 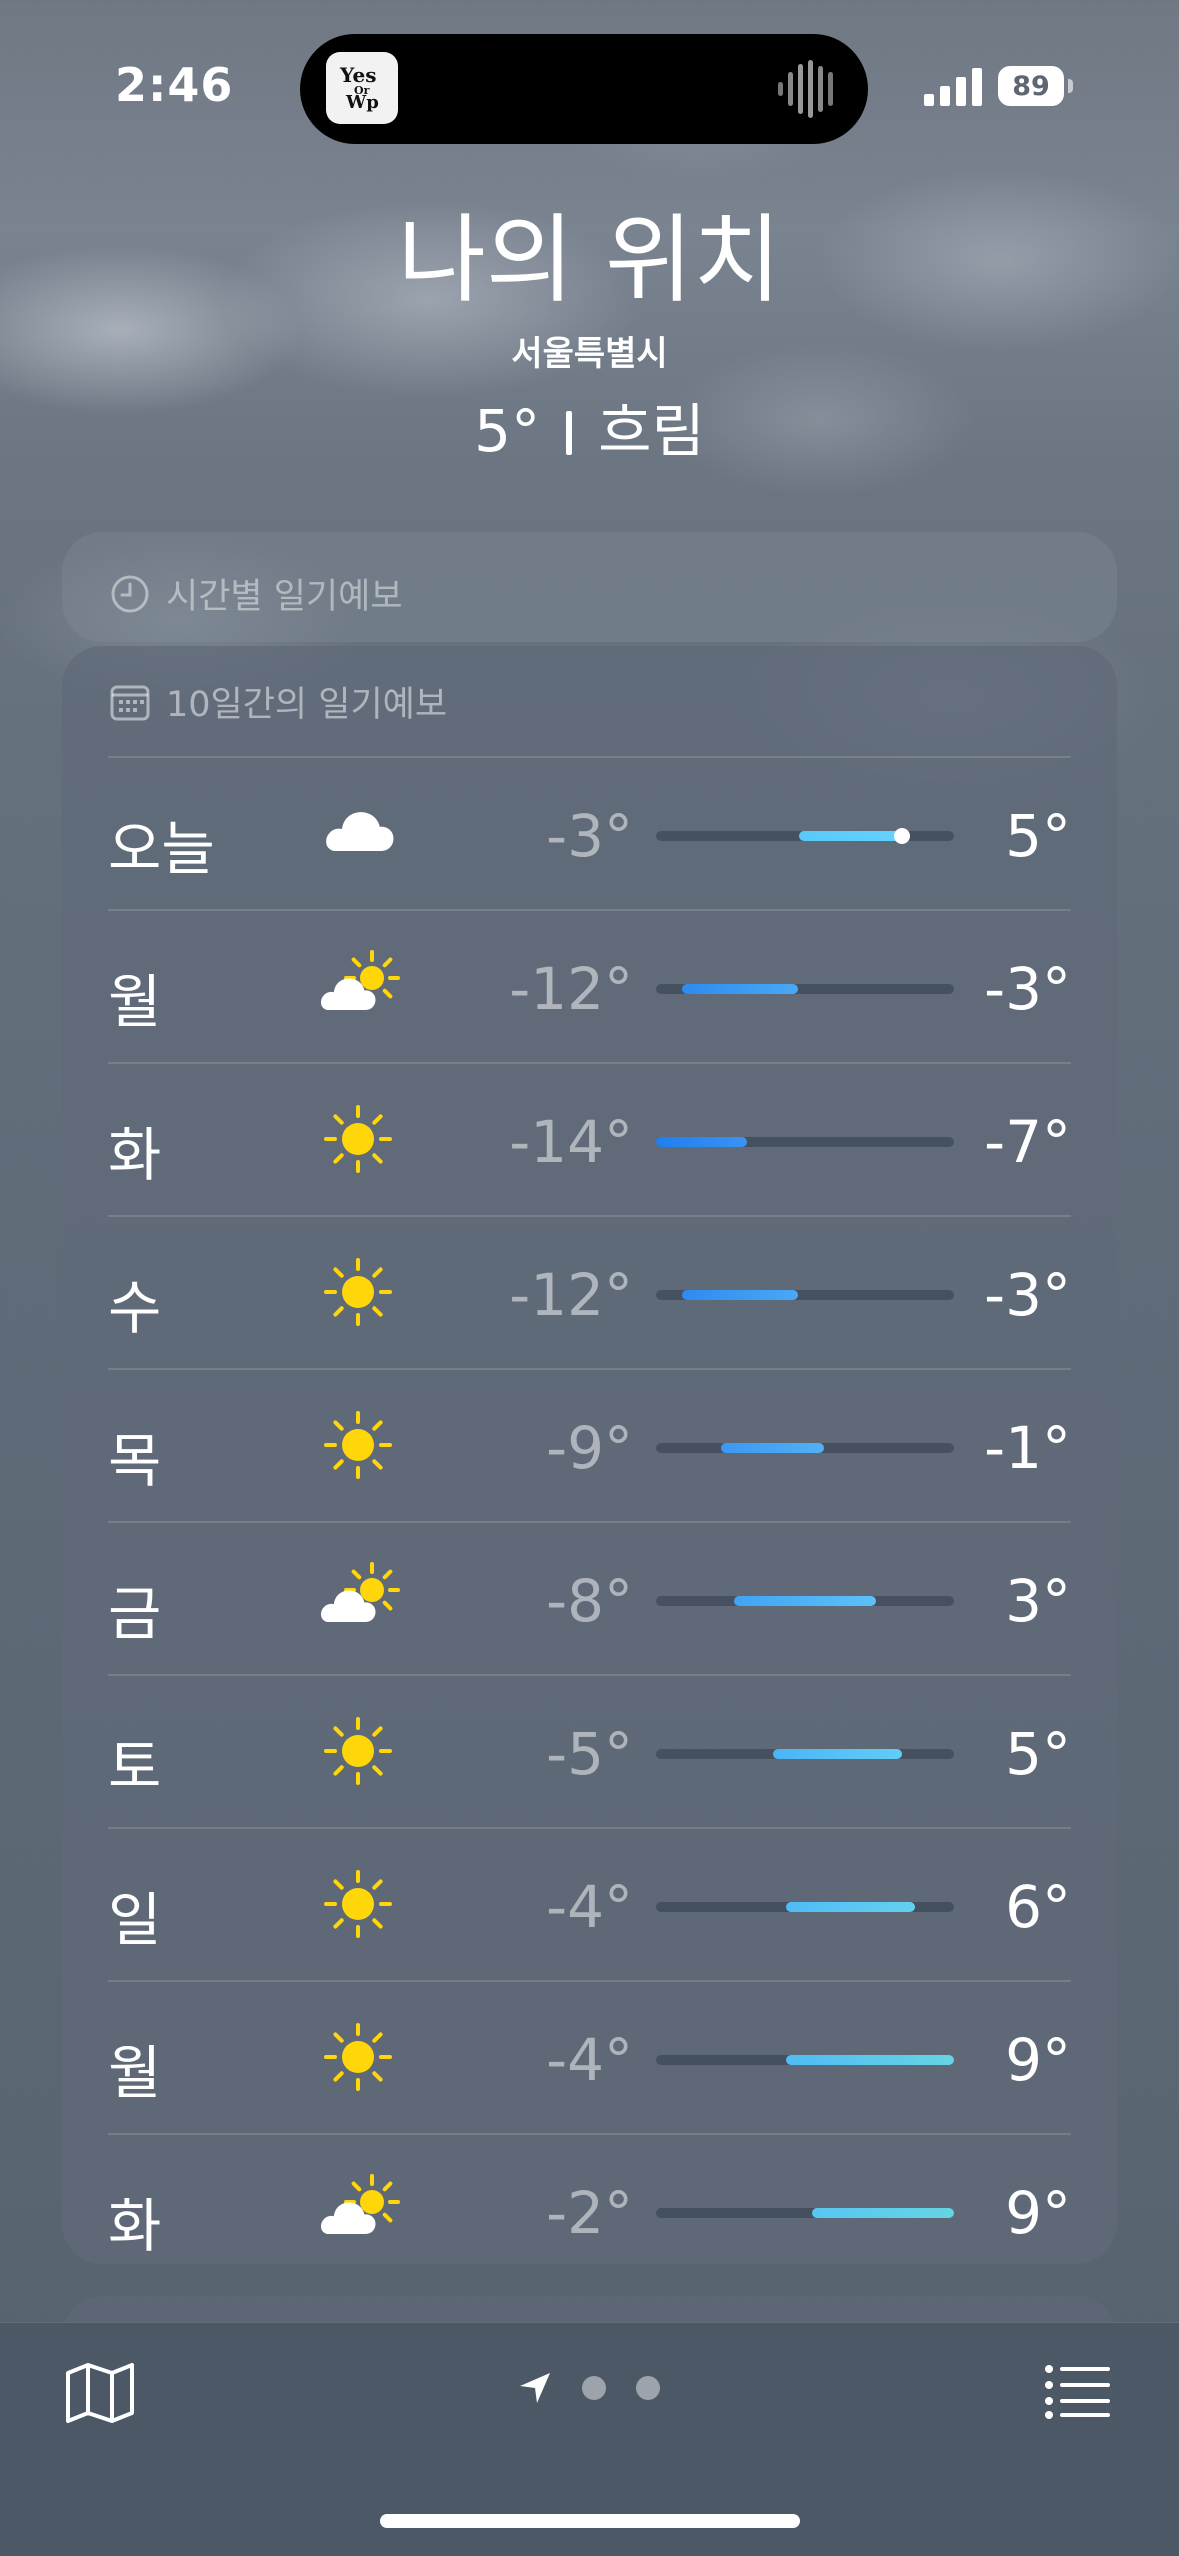 What do you see at coordinates (130, 593) in the screenshot?
I see `clock-icon` at bounding box center [130, 593].